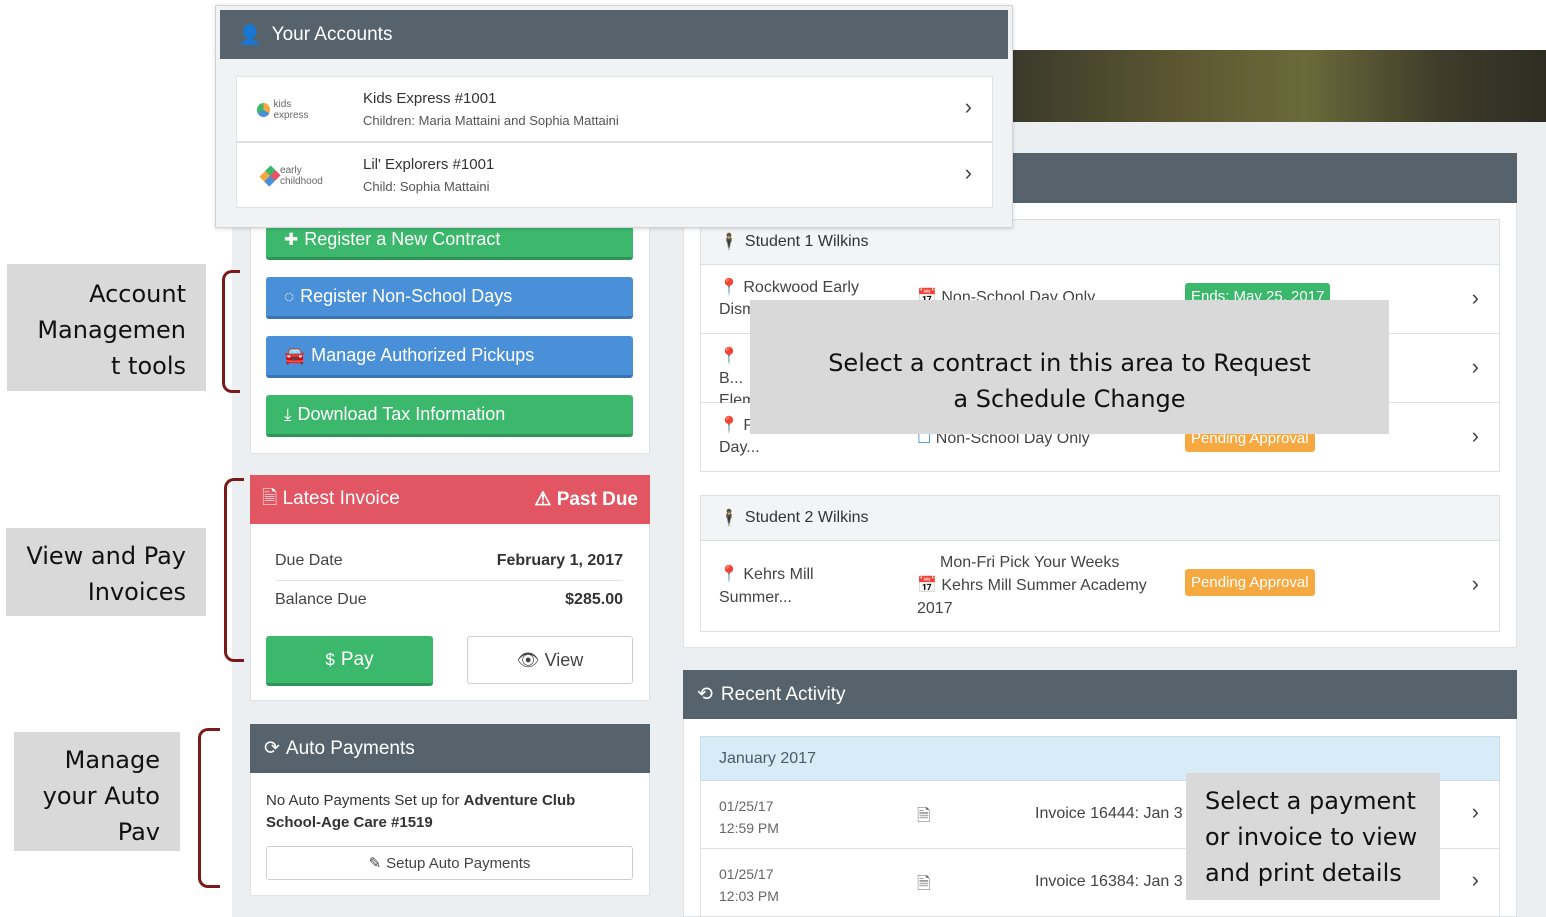  What do you see at coordinates (402, 239) in the screenshot?
I see `register-contract-label: Register a New Contract` at bounding box center [402, 239].